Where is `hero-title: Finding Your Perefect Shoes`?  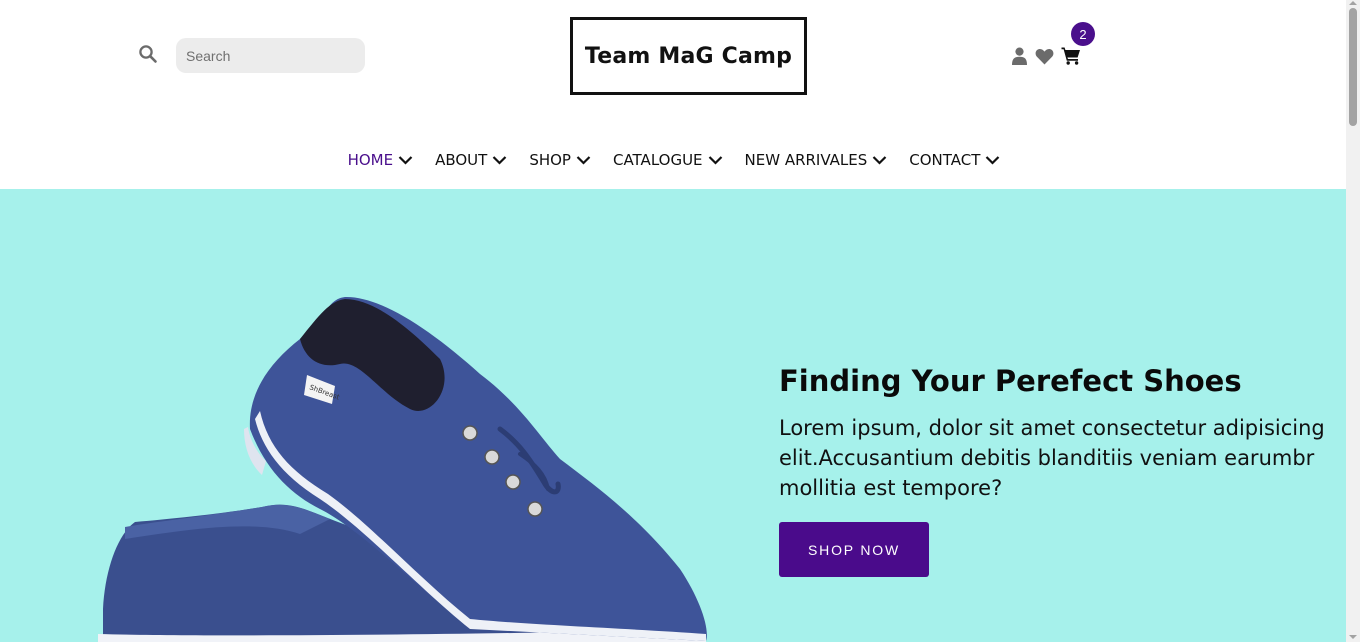 hero-title: Finding Your Perefect Shoes is located at coordinates (1010, 381).